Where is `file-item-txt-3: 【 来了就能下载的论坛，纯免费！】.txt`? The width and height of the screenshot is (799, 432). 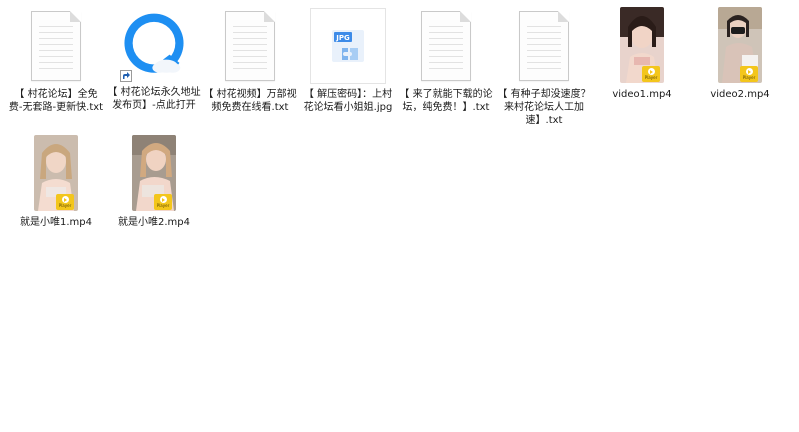
file-item-txt-3: 【 来了就能下载的论坛，纯免费！】.txt is located at coordinates (446, 61).